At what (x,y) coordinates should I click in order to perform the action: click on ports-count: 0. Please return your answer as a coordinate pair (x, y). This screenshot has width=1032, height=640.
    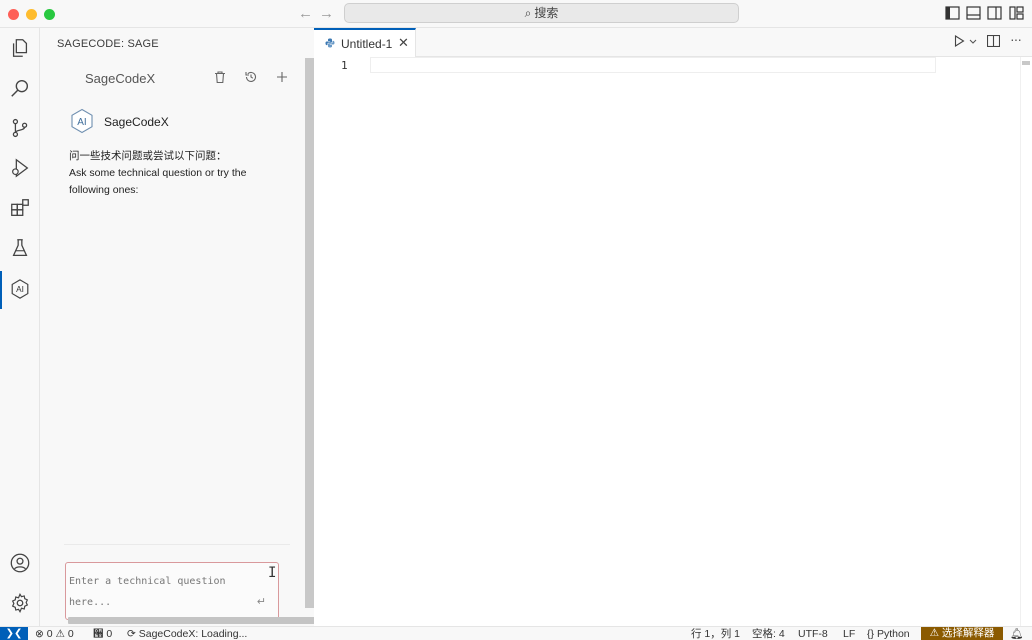
    Looking at the image, I should click on (109, 634).